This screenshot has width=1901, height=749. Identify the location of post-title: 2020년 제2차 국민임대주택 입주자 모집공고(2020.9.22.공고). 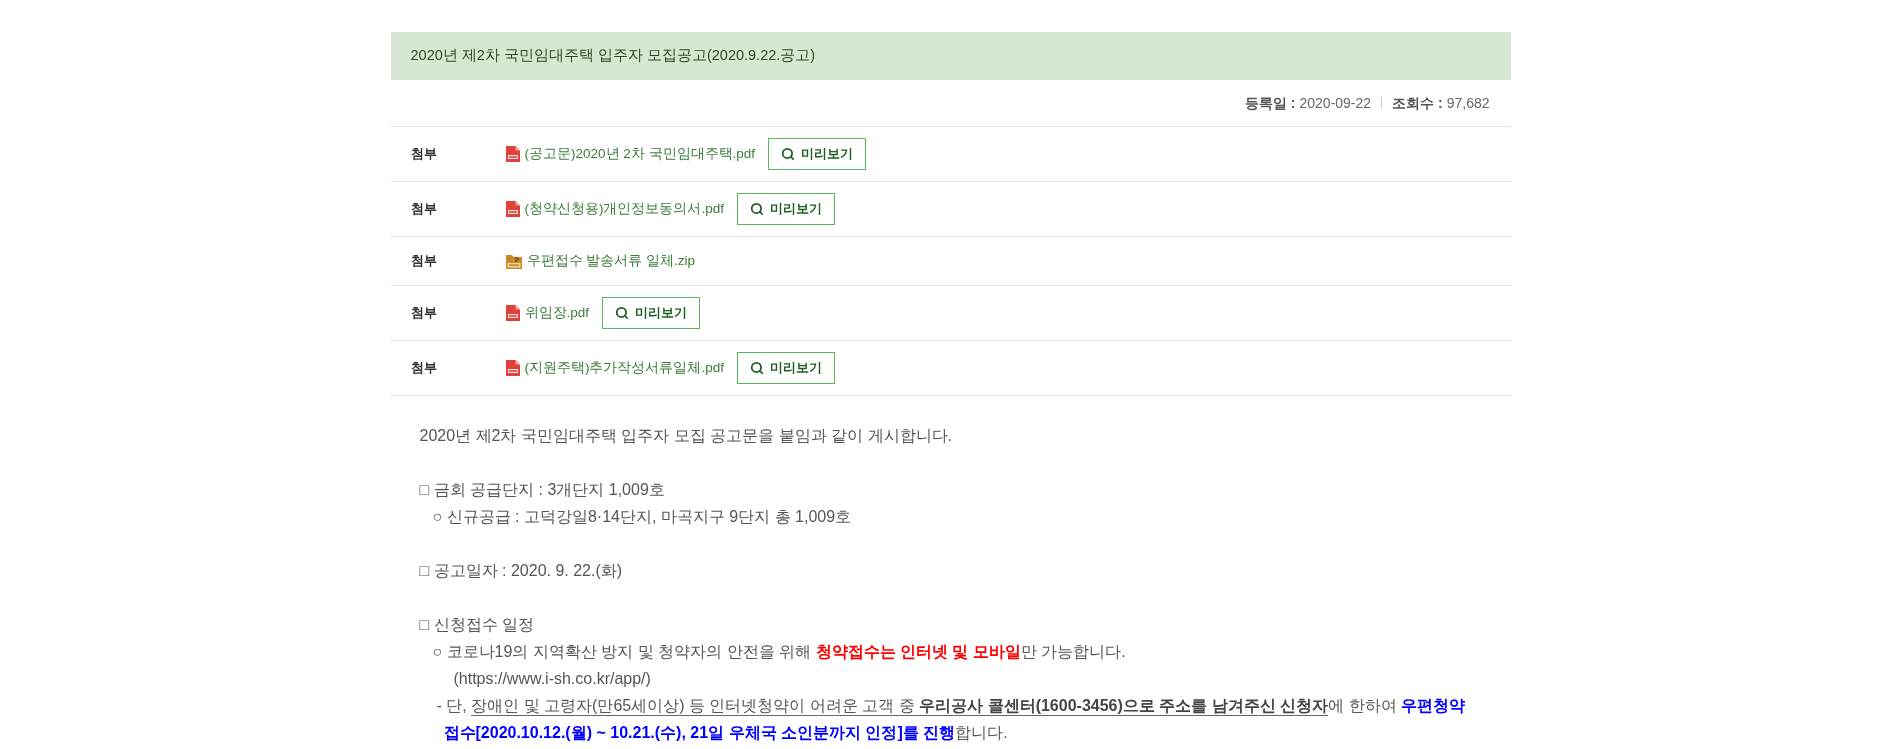
(613, 56).